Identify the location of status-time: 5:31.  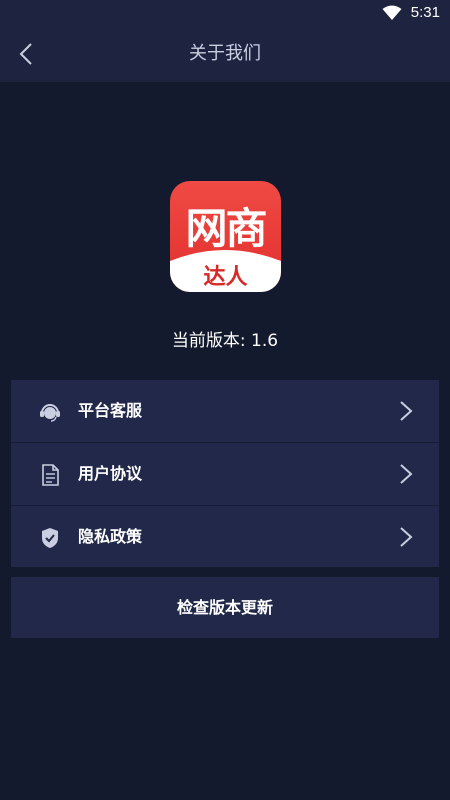
(425, 12).